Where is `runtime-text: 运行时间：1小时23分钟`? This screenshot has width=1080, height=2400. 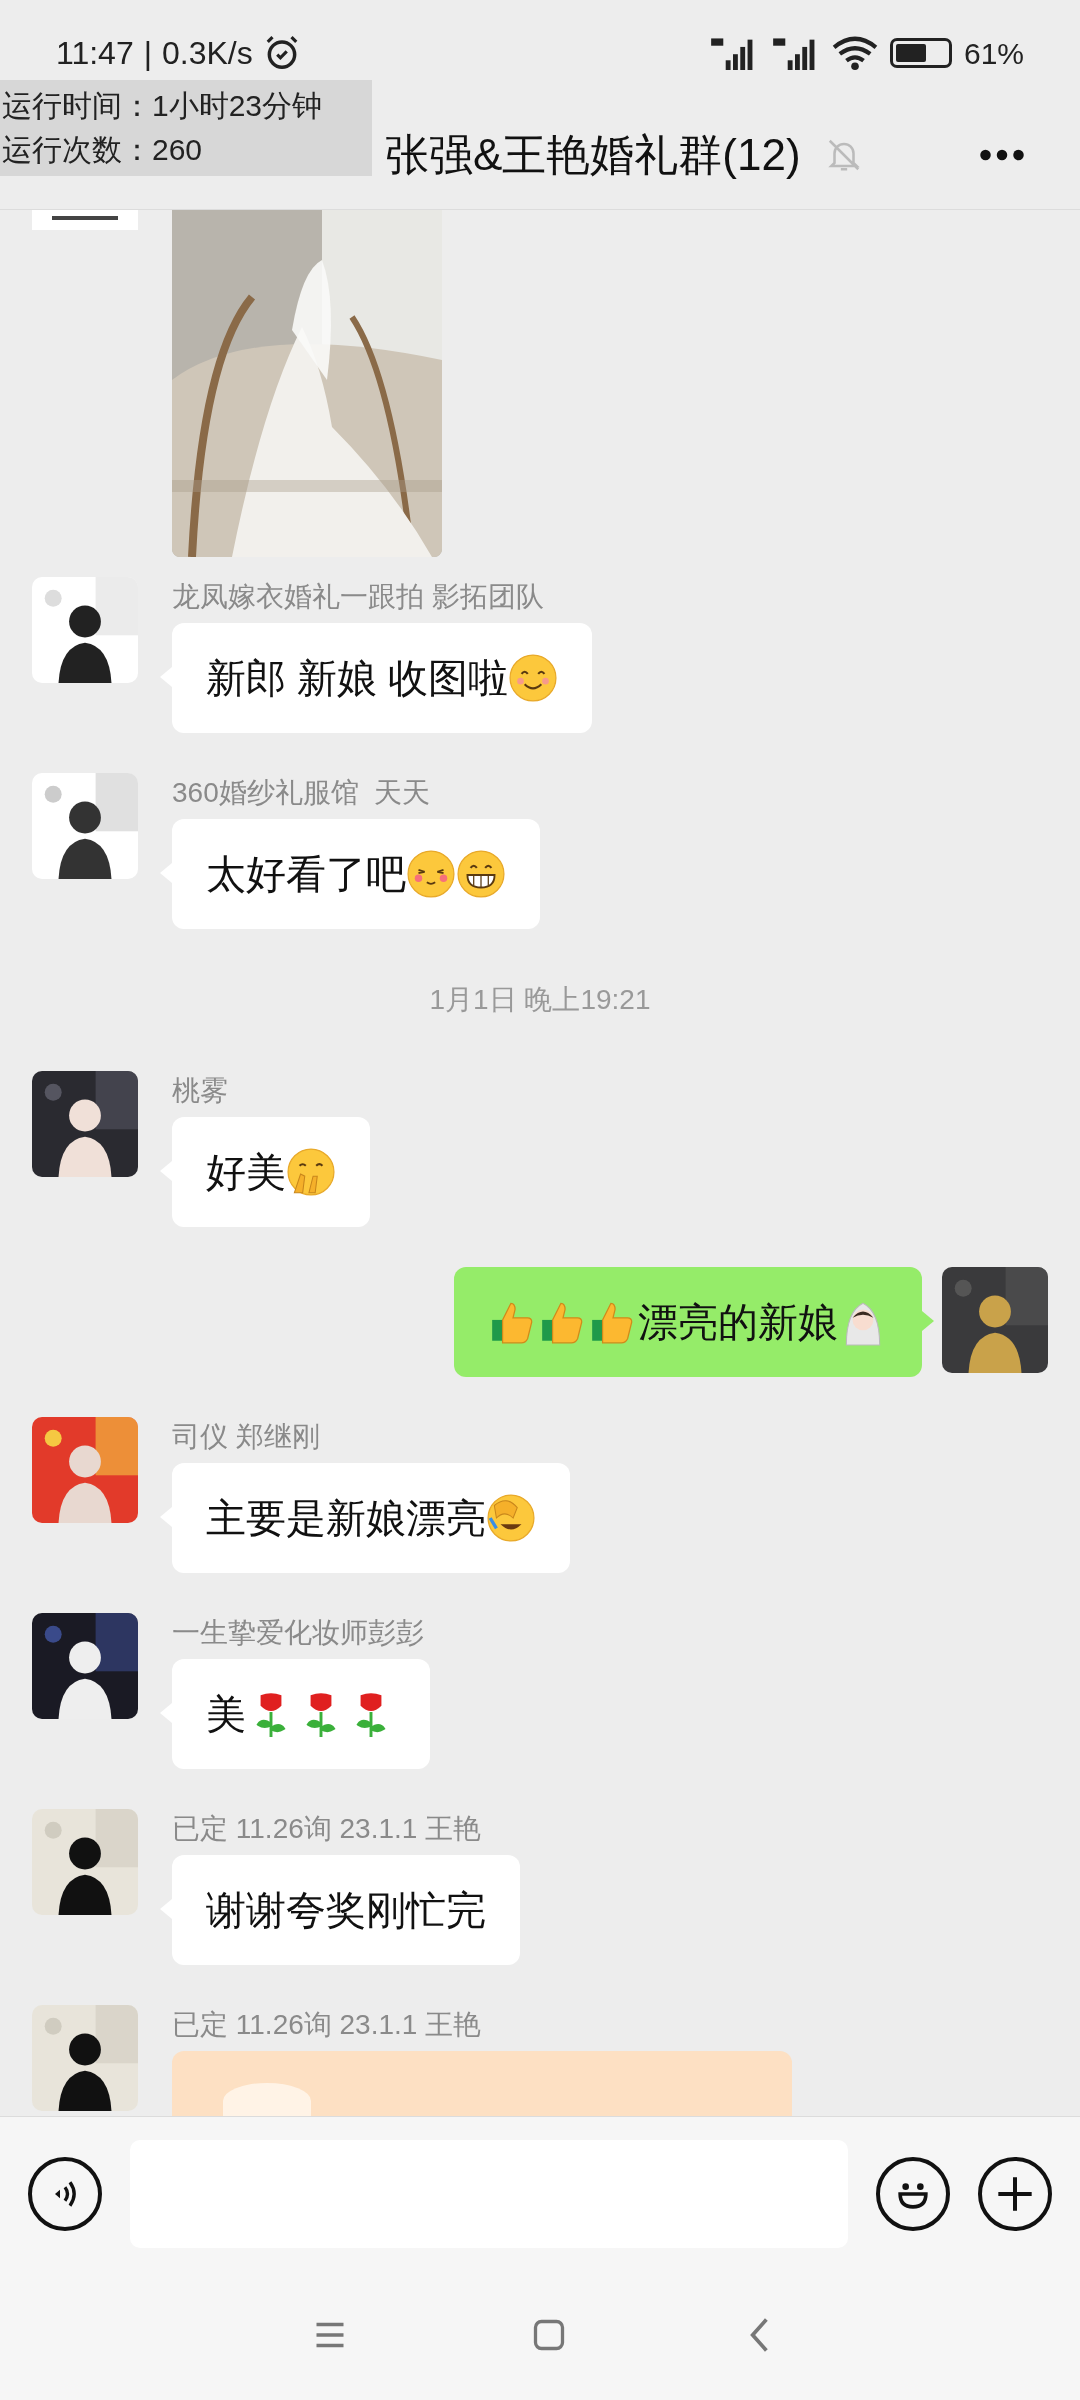
runtime-text: 运行时间：1小时23分钟 is located at coordinates (163, 106).